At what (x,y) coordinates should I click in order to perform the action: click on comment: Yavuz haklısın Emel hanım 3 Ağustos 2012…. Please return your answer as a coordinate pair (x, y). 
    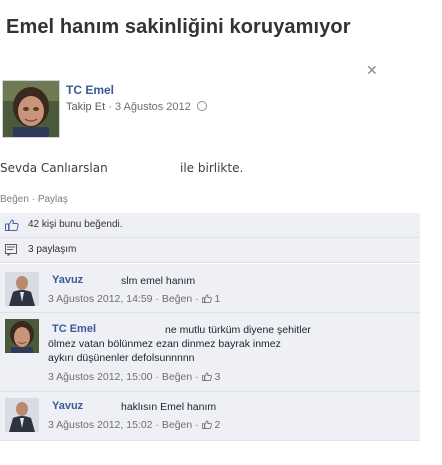
    Looking at the image, I should click on (210, 416).